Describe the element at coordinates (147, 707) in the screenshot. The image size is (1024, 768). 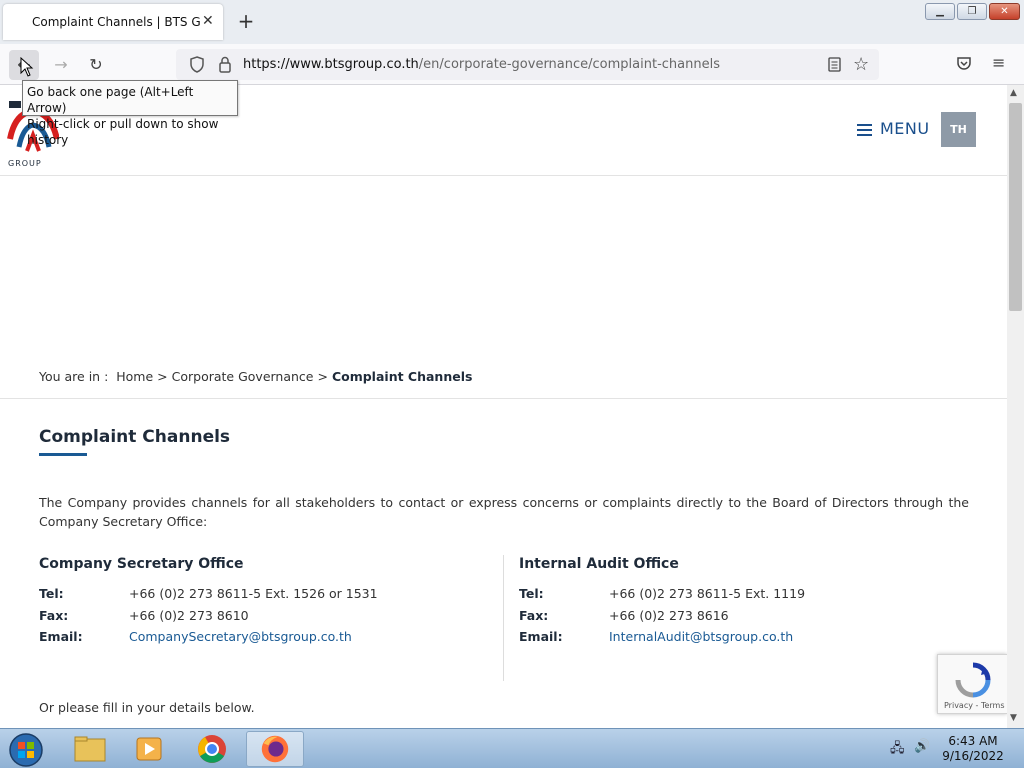
I see `form-intro-text: Or please fill in your details below.` at that location.